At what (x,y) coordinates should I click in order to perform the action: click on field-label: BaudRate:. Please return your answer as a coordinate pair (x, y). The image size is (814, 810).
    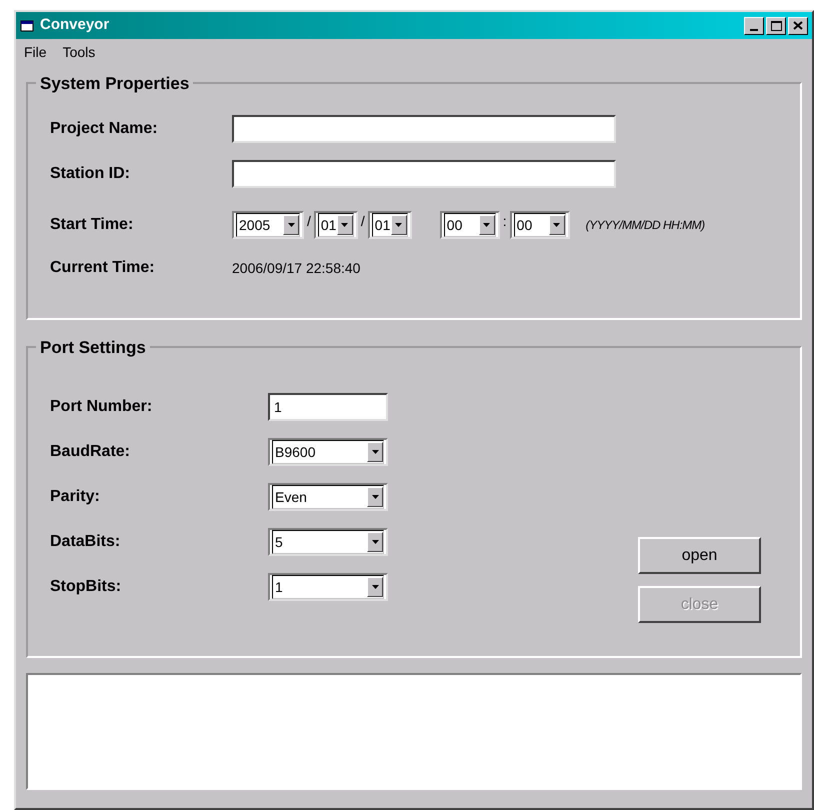
    Looking at the image, I should click on (91, 452).